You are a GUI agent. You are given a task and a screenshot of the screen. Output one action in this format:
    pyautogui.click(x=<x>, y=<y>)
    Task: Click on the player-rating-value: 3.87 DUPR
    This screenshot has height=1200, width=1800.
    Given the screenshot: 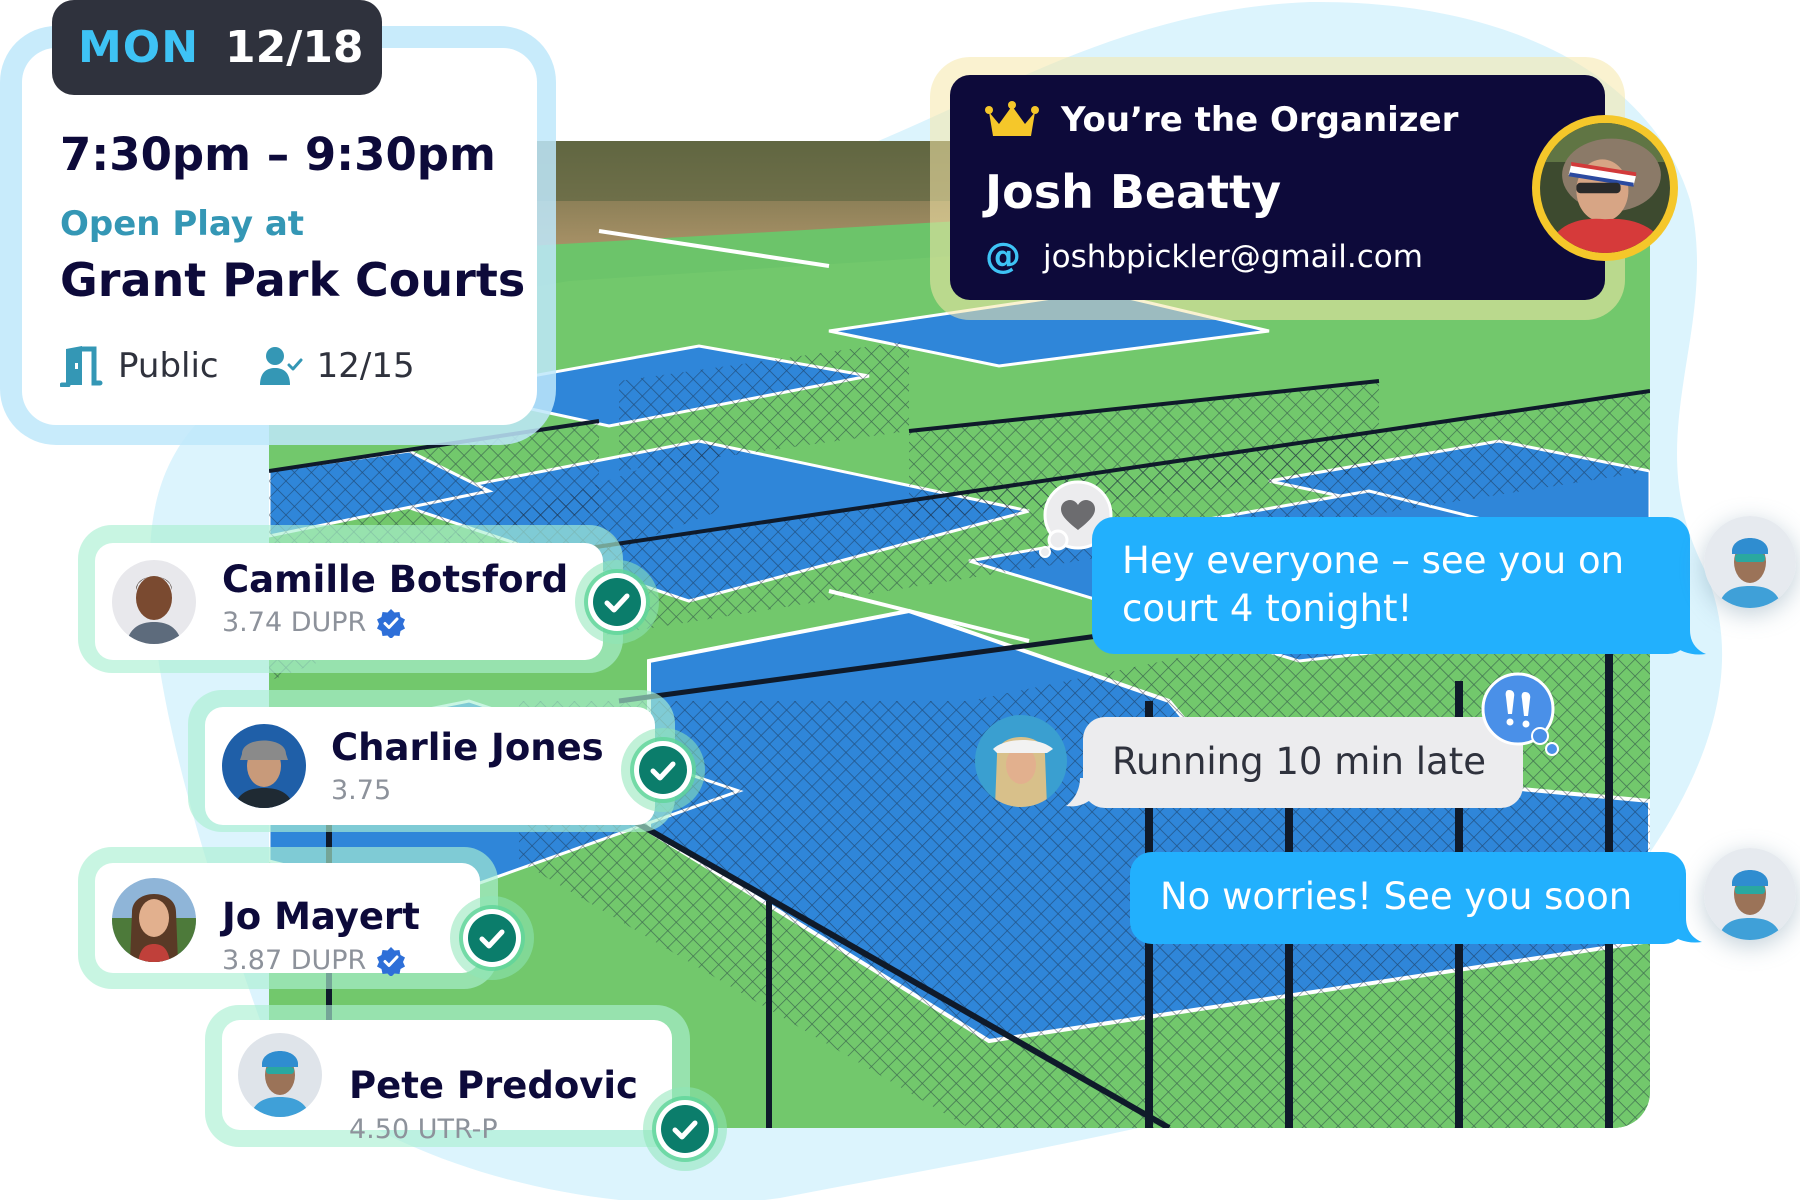 What is the action you would take?
    pyautogui.click(x=294, y=960)
    